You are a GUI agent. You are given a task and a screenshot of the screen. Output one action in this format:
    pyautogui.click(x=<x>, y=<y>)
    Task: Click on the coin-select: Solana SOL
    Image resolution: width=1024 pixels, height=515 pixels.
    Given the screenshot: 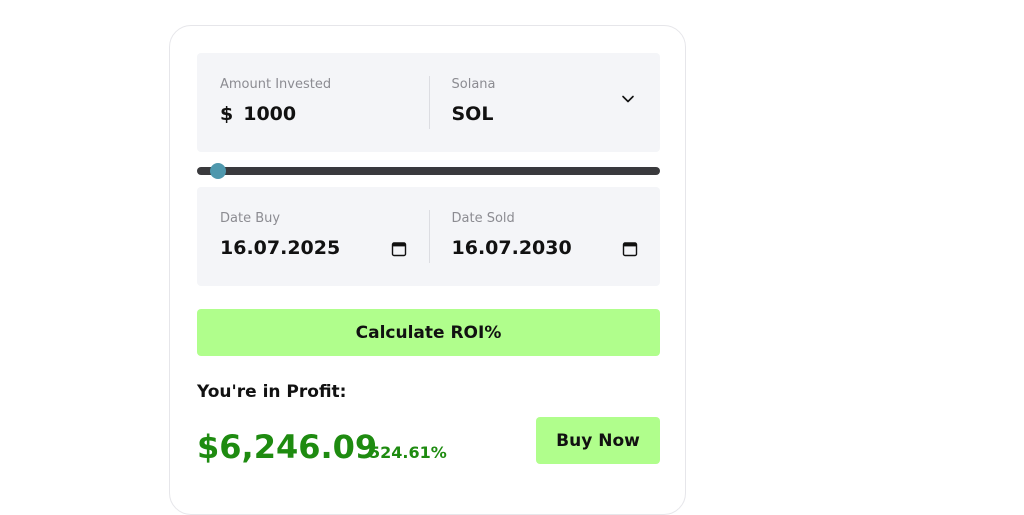 What is the action you would take?
    pyautogui.click(x=544, y=102)
    